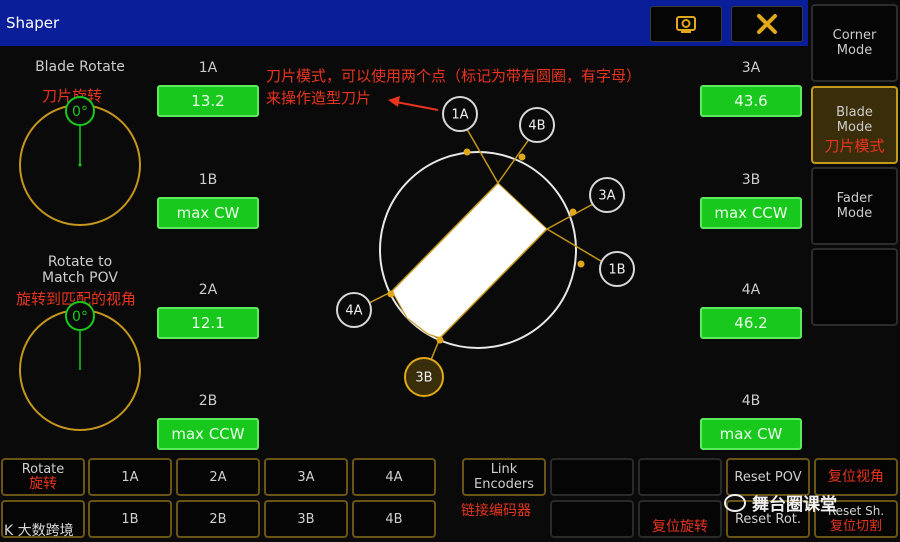 The height and width of the screenshot is (542, 900). I want to click on point-4b: 4B, so click(537, 125).